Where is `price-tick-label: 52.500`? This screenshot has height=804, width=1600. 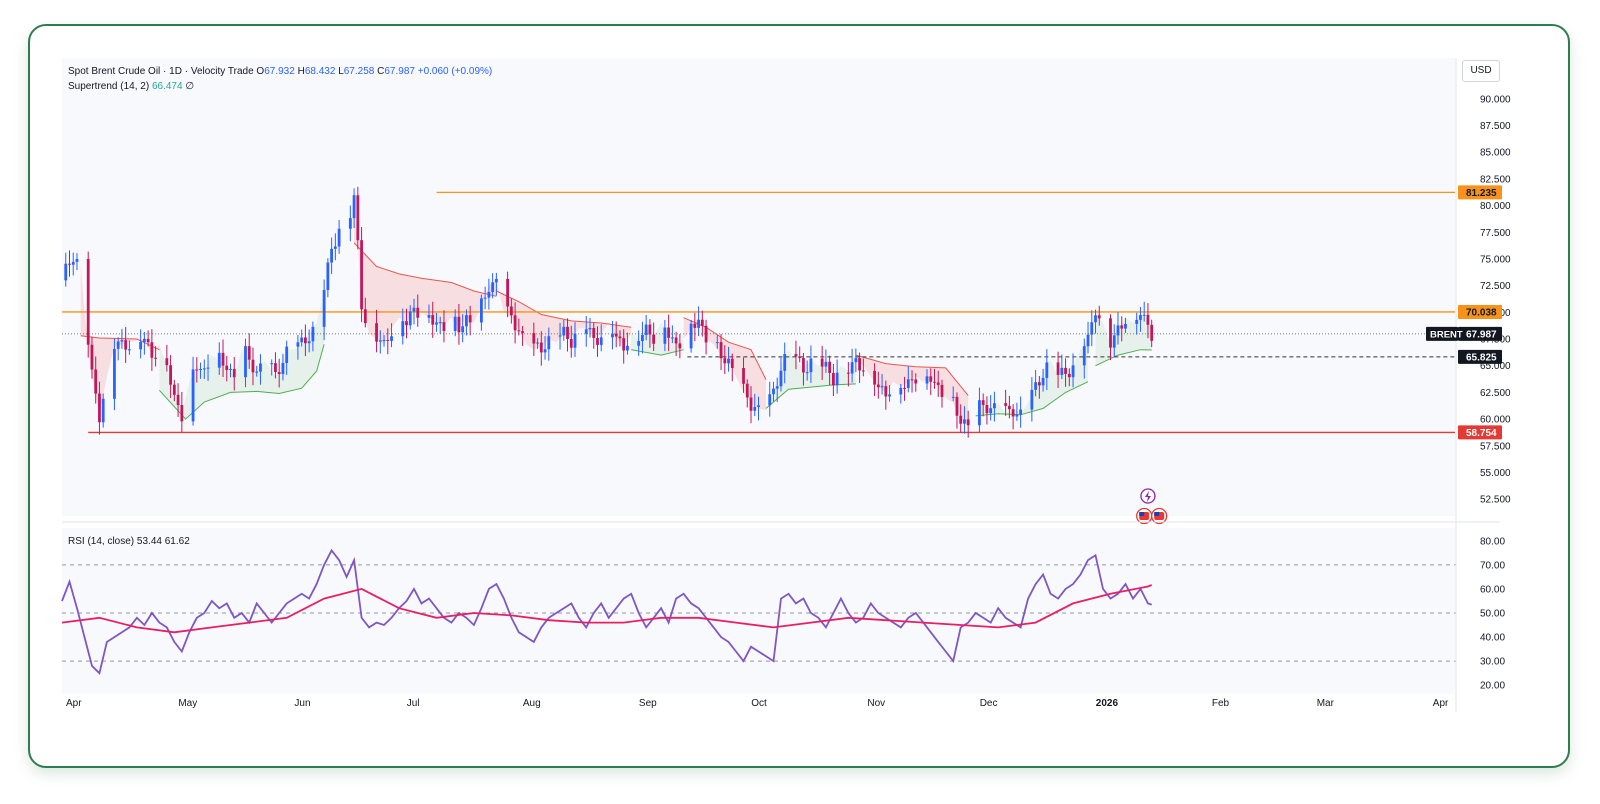
price-tick-label: 52.500 is located at coordinates (1495, 500).